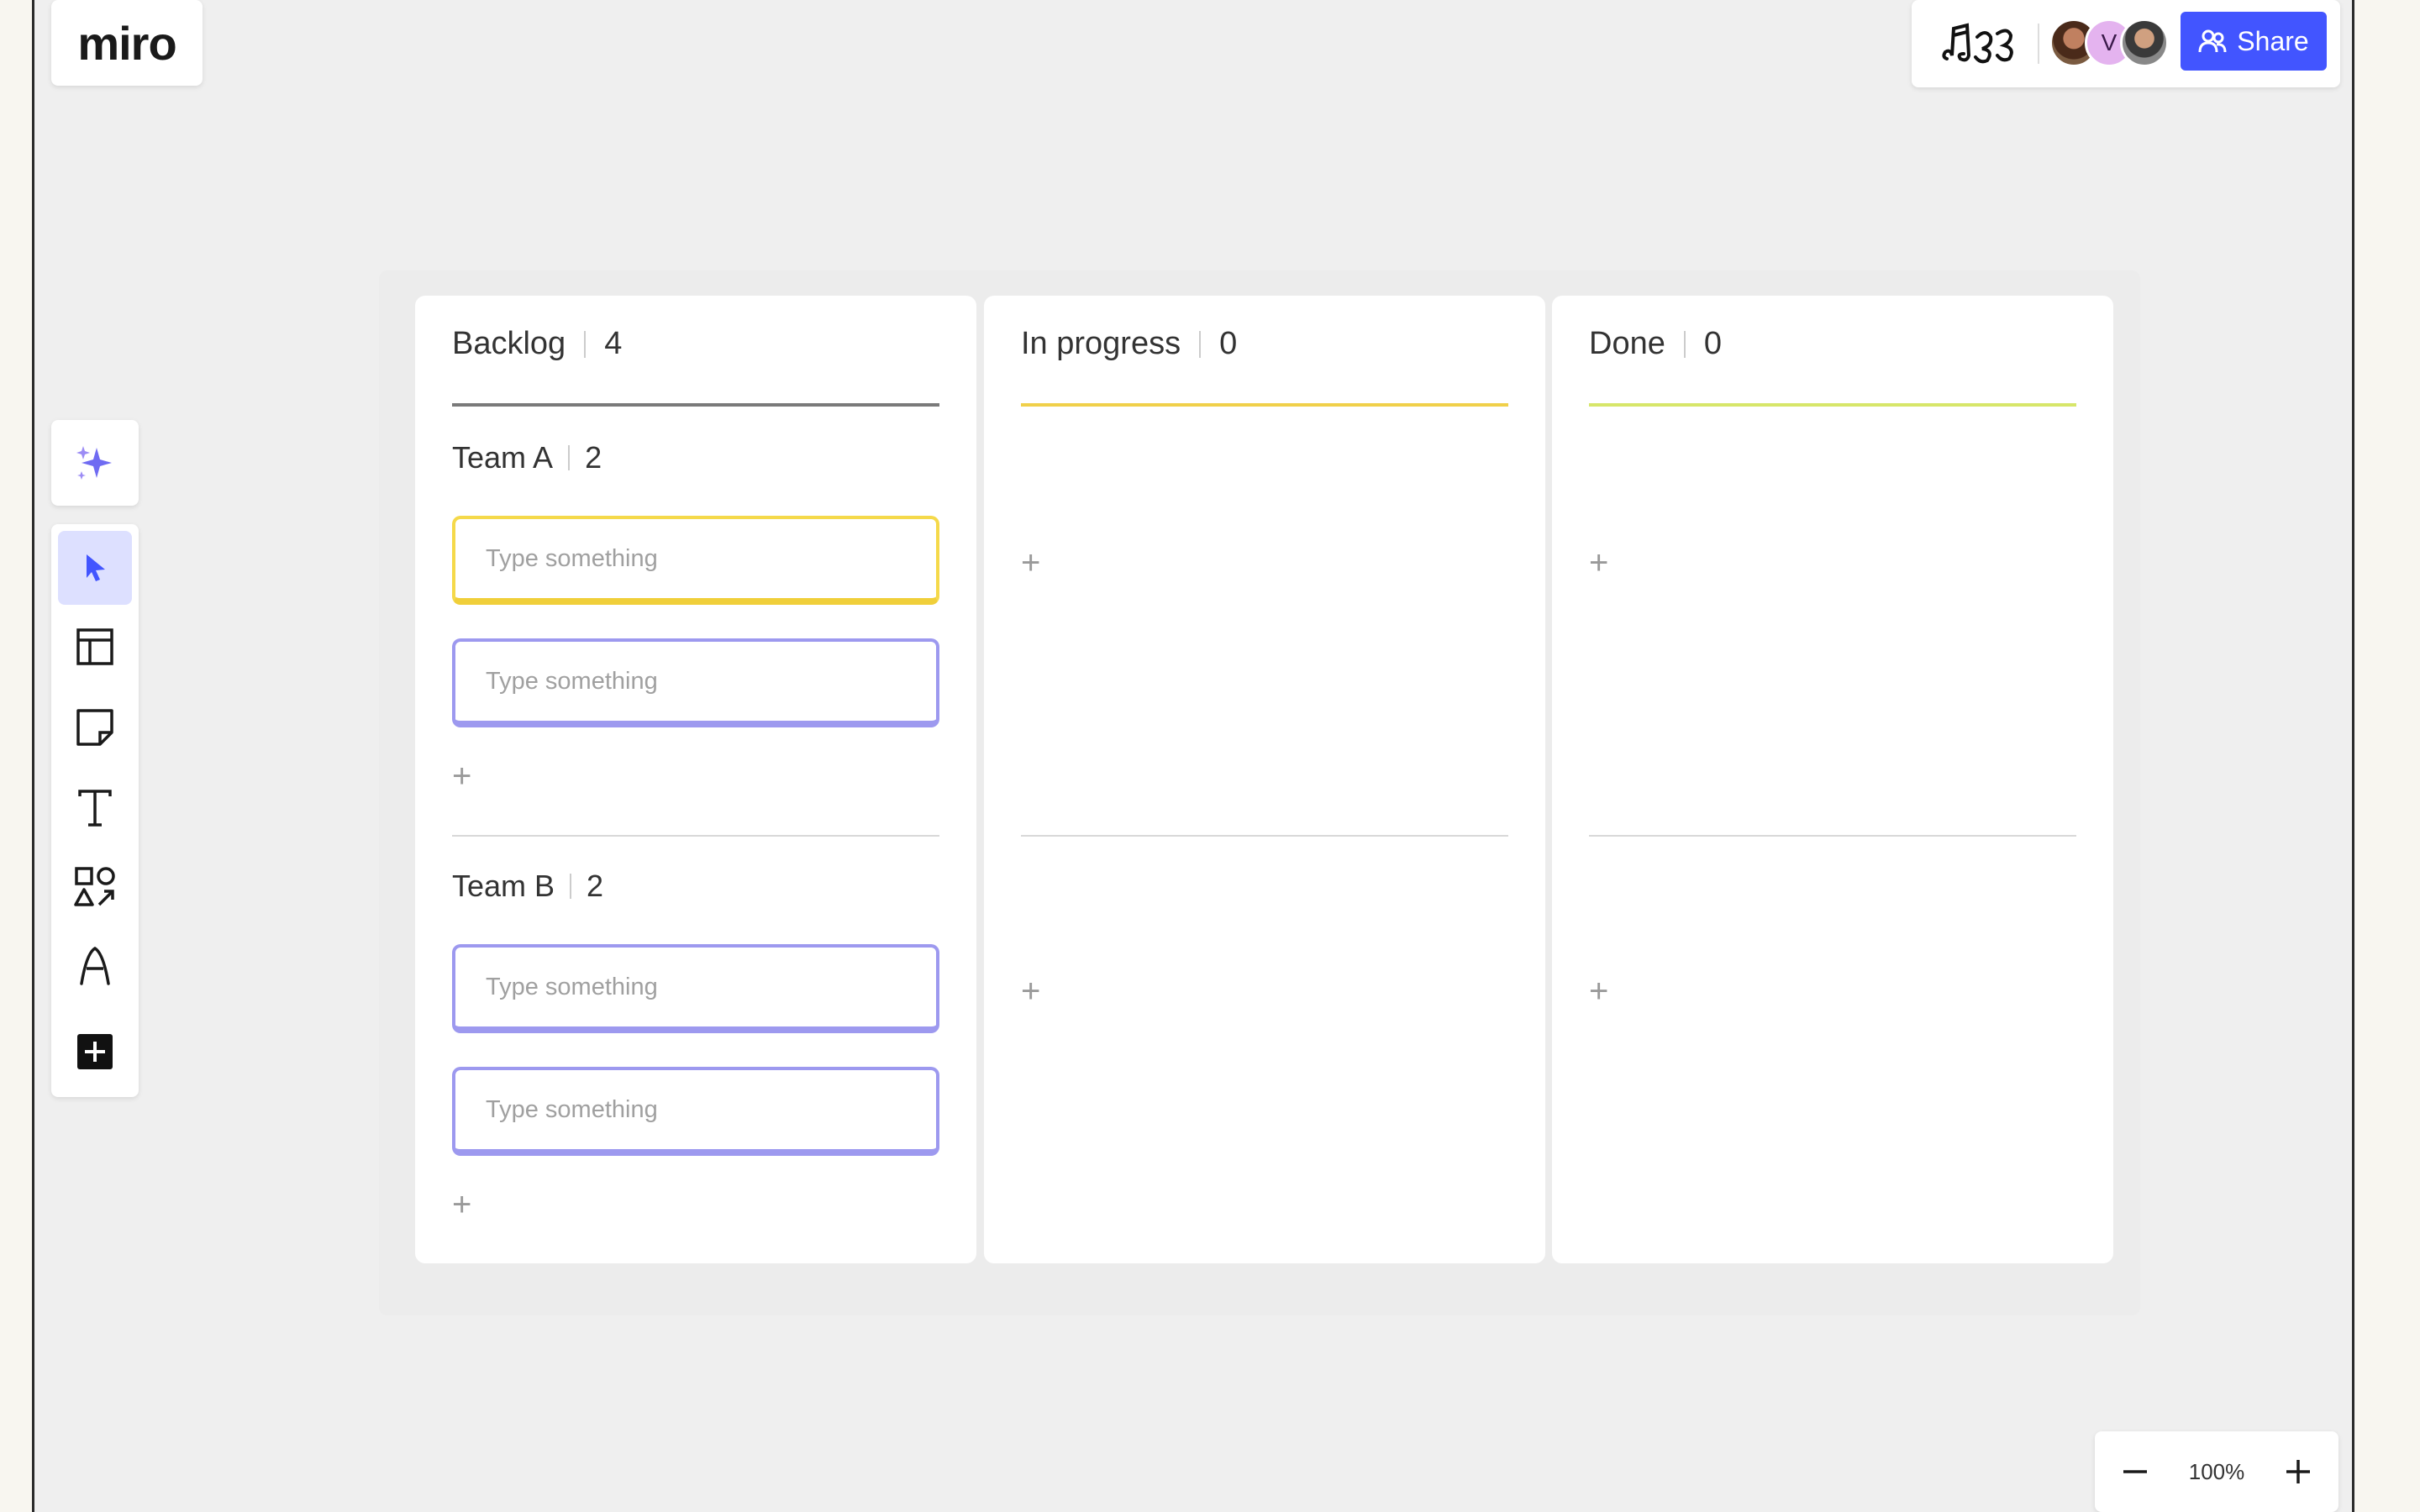 The width and height of the screenshot is (2420, 1512). Describe the element at coordinates (503, 886) in the screenshot. I see `swimlane-title: Team B` at that location.